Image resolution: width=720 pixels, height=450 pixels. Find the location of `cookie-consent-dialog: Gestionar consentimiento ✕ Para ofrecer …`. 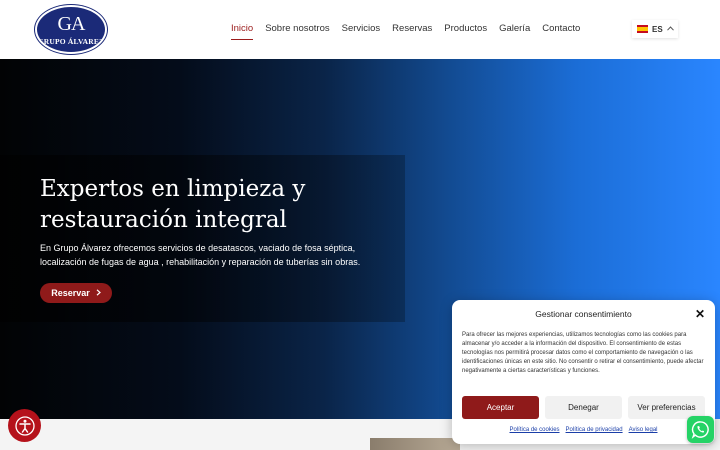

cookie-consent-dialog: Gestionar consentimiento ✕ Para ofrecer … is located at coordinates (583, 372).